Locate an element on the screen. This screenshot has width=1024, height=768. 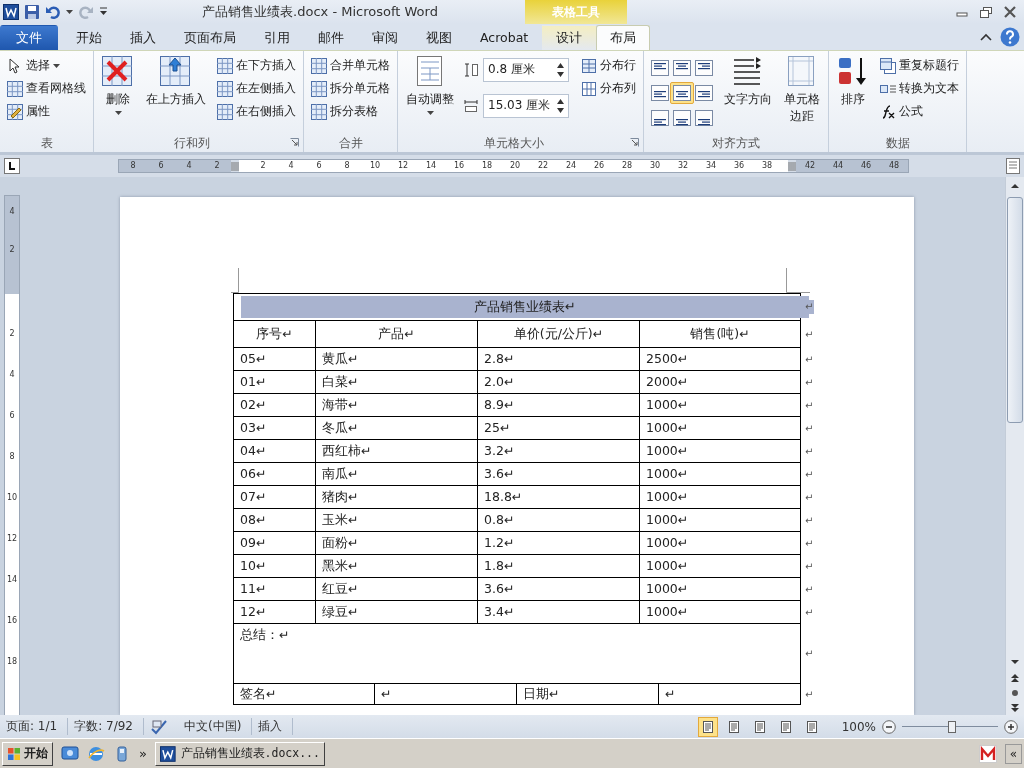
ribbon-button: 选择 is located at coordinates (46, 65).